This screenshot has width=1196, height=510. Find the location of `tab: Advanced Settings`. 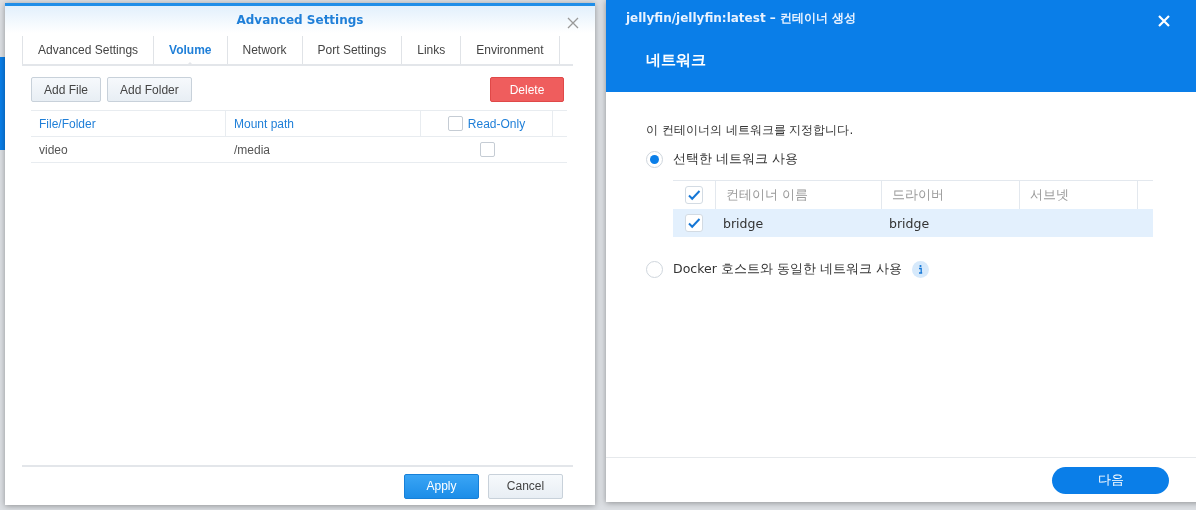

tab: Advanced Settings is located at coordinates (88, 50).